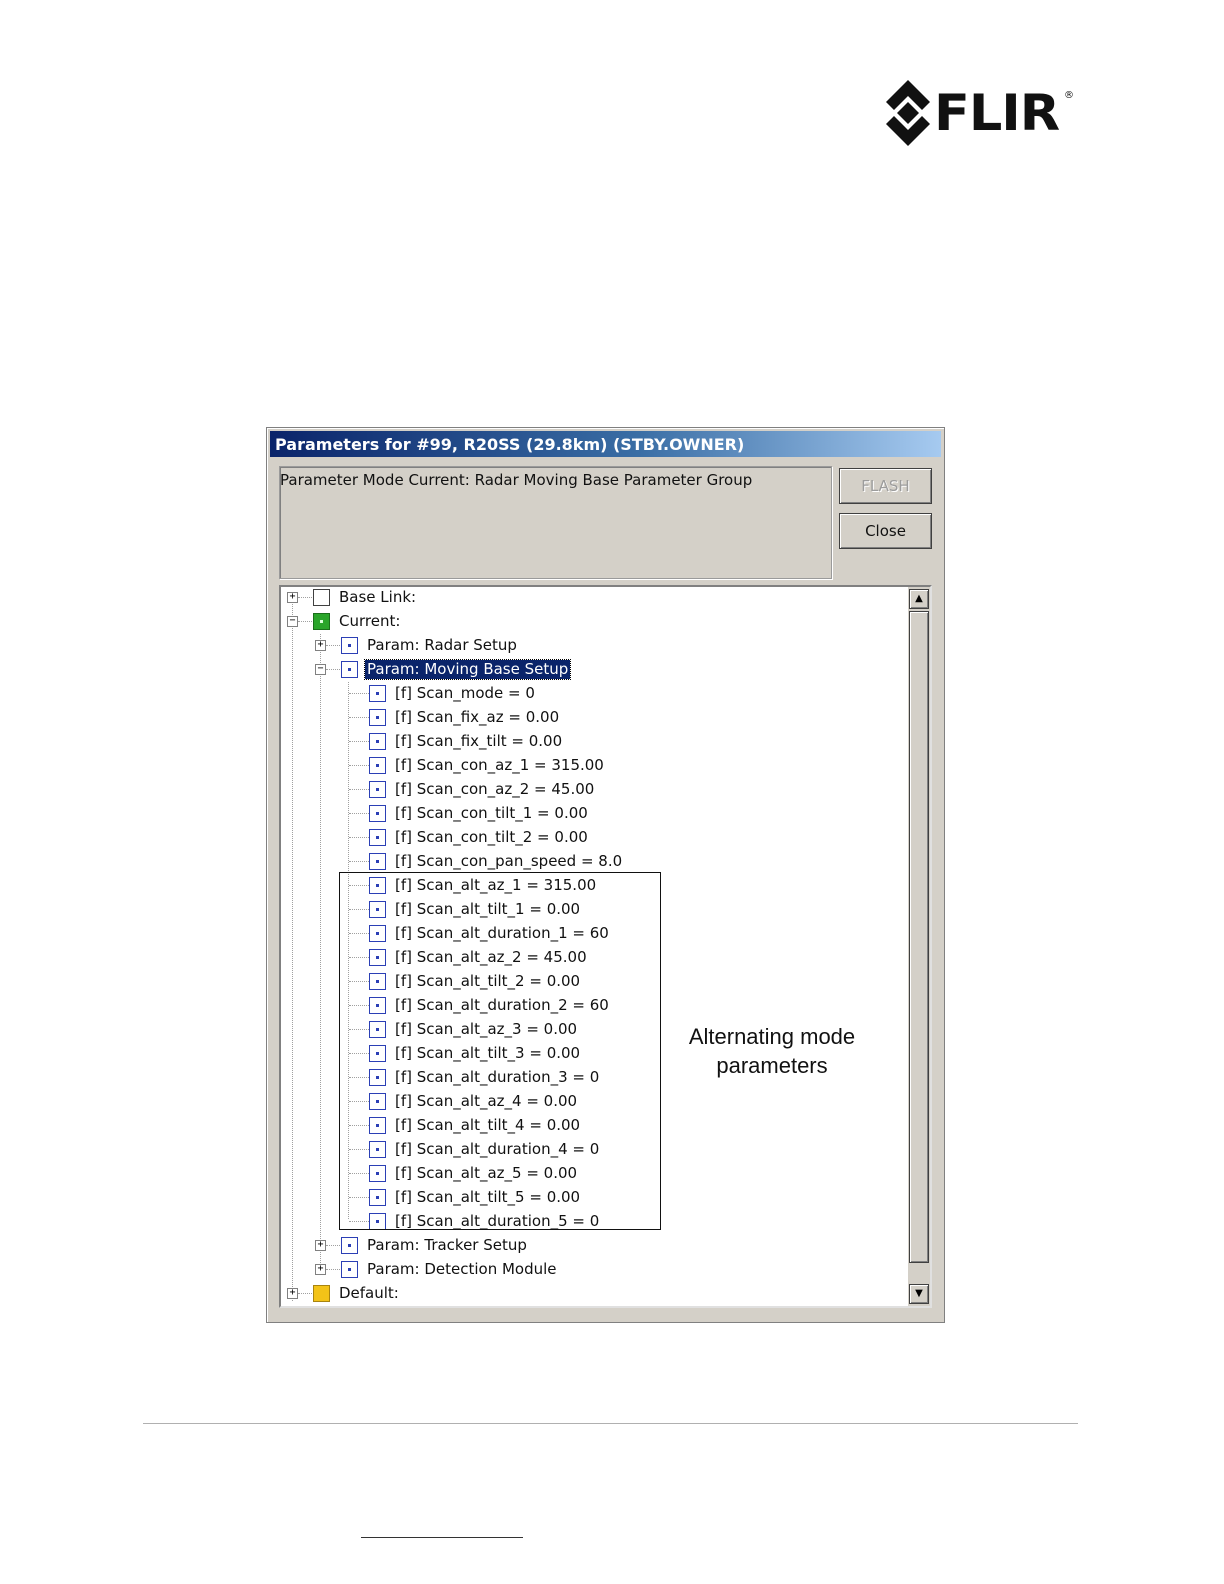 Image resolution: width=1224 pixels, height=1584 pixels. What do you see at coordinates (477, 717) in the screenshot?
I see `param-label: [f] Scan_fix_az = 0.00` at bounding box center [477, 717].